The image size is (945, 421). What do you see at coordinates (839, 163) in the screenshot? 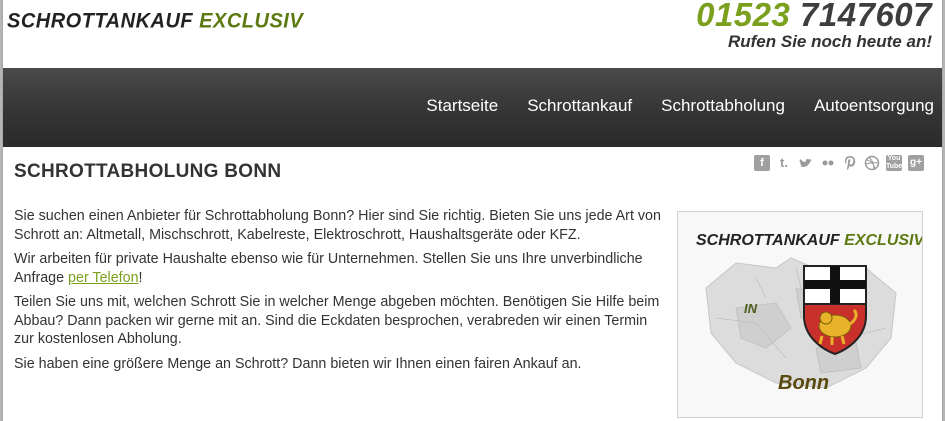
I see `social-icons: f t. You Tube g+` at bounding box center [839, 163].